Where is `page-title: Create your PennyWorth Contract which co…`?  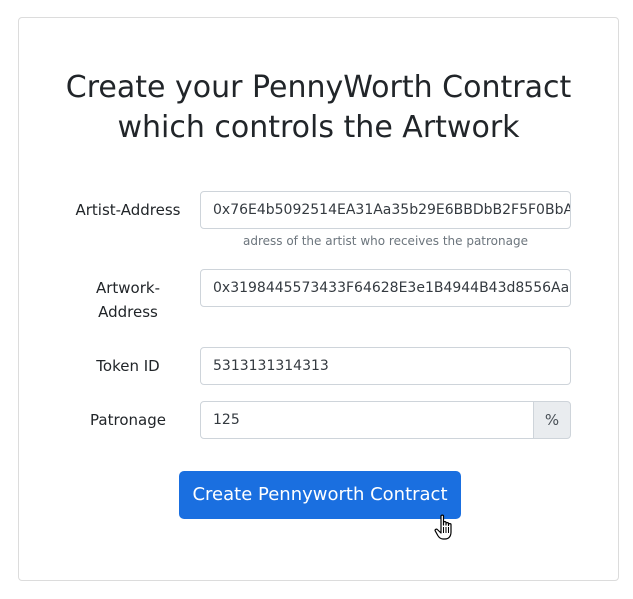
page-title: Create your PennyWorth Contract which co… is located at coordinates (318, 108).